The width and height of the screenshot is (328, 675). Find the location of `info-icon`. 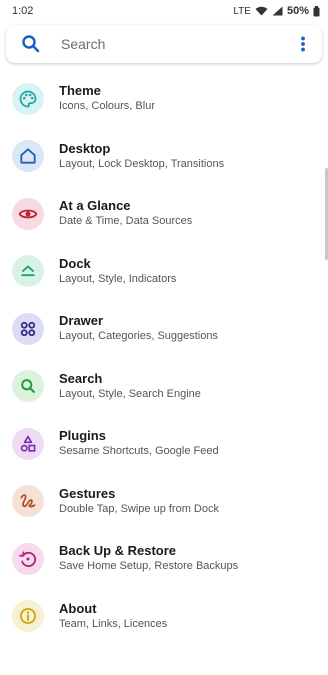

info-icon is located at coordinates (28, 616).